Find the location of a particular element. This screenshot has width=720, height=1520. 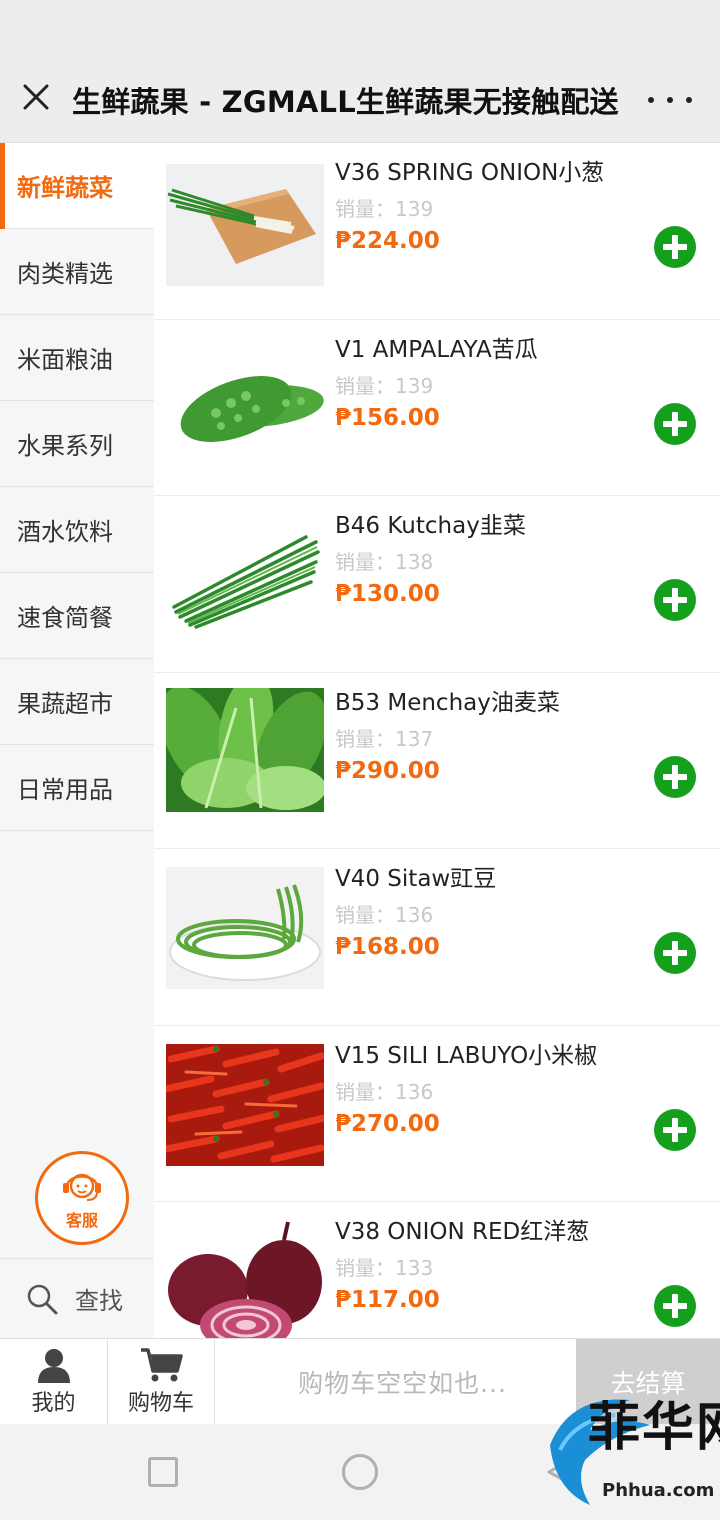

product-name: B46 Kutchay韭菜 is located at coordinates (430, 526).